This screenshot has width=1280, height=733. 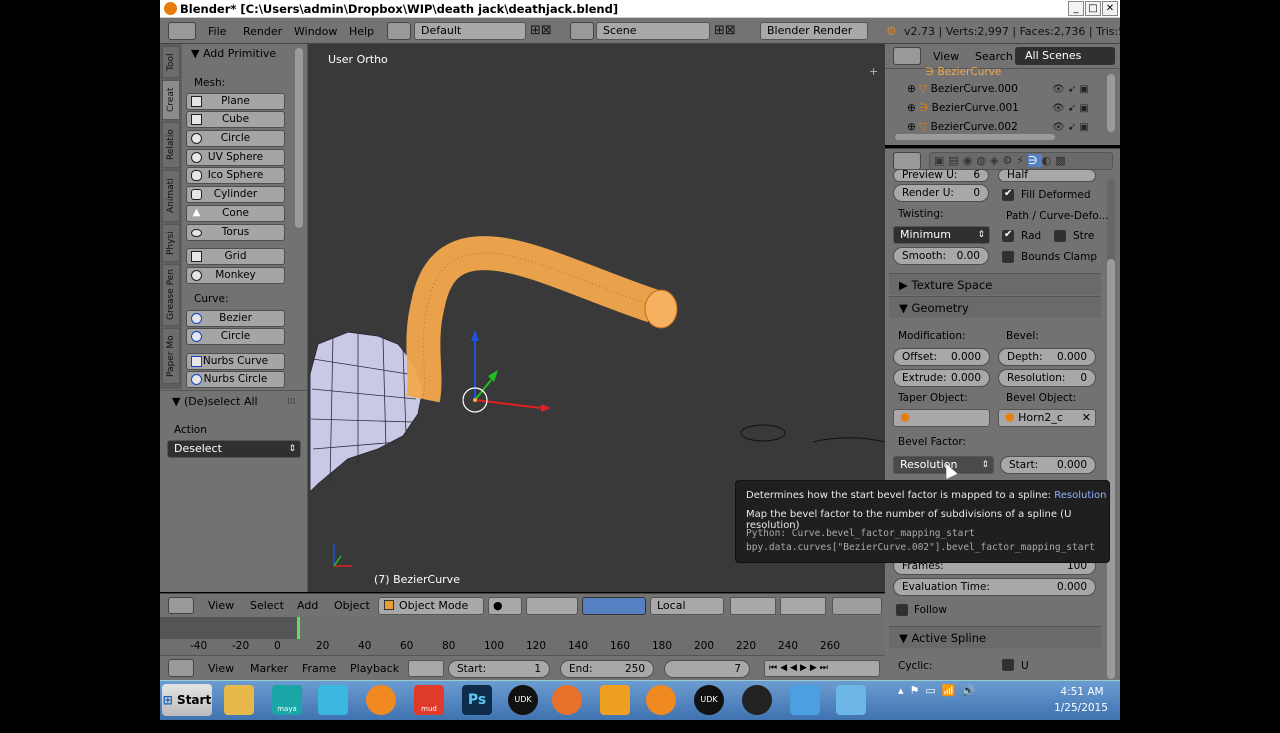 I want to click on media-player-icon, so click(x=615, y=700).